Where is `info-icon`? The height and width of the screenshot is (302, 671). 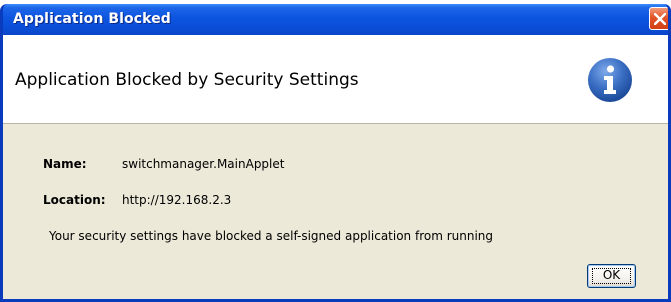
info-icon is located at coordinates (610, 80).